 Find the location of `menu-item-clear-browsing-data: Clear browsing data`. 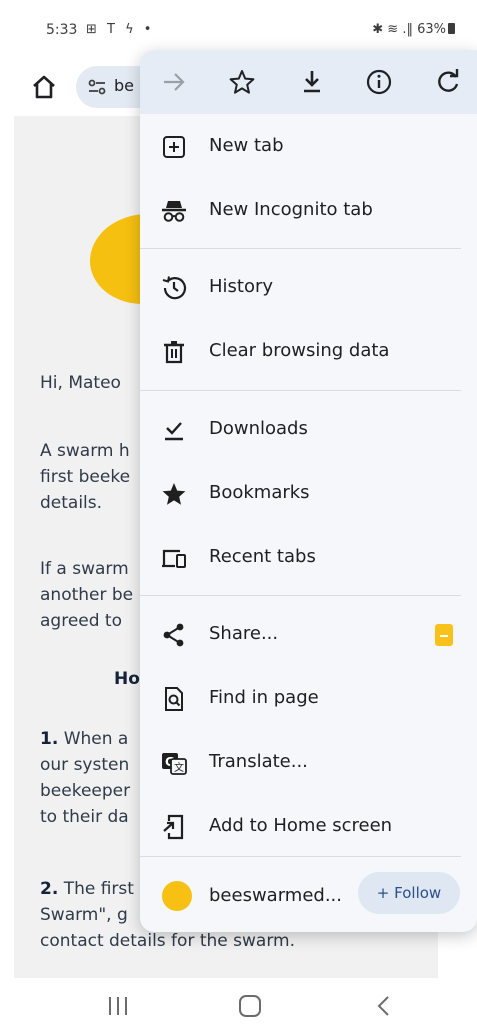

menu-item-clear-browsing-data: Clear browsing data is located at coordinates (308, 352).